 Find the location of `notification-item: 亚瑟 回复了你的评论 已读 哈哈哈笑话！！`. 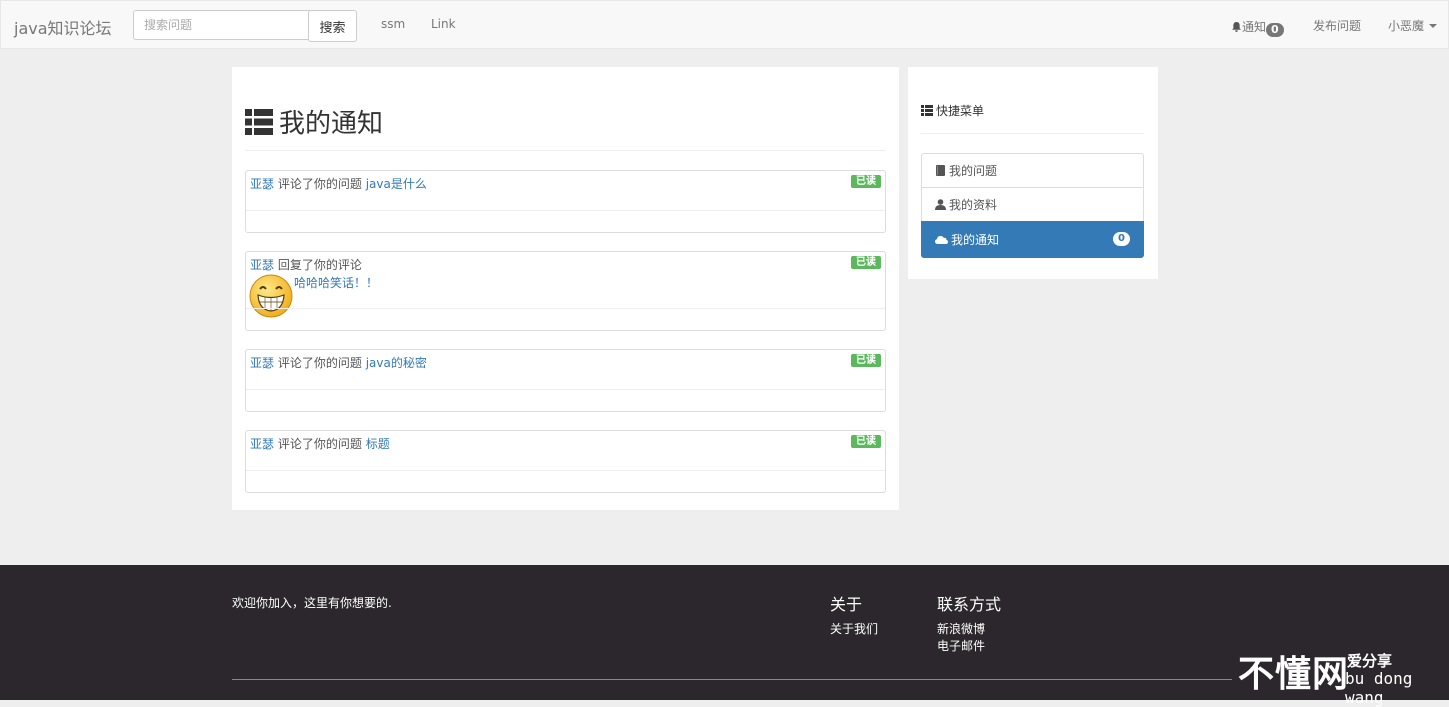

notification-item: 亚瑟 回复了你的评论 已读 哈哈哈笑话！！ is located at coordinates (565, 291).